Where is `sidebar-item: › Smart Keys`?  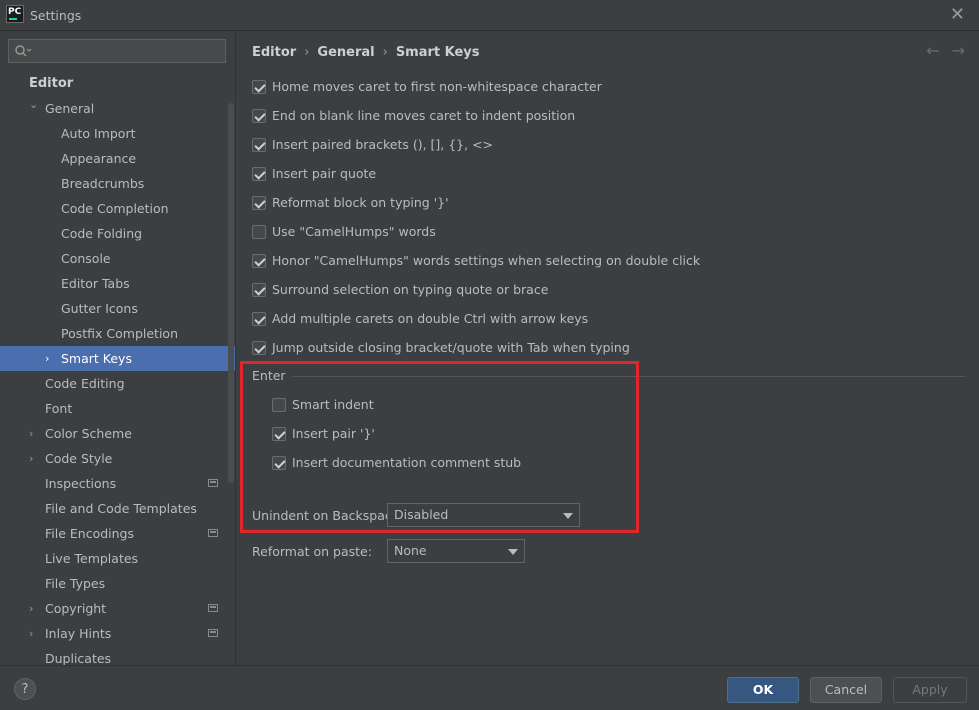 sidebar-item: › Smart Keys is located at coordinates (117, 358).